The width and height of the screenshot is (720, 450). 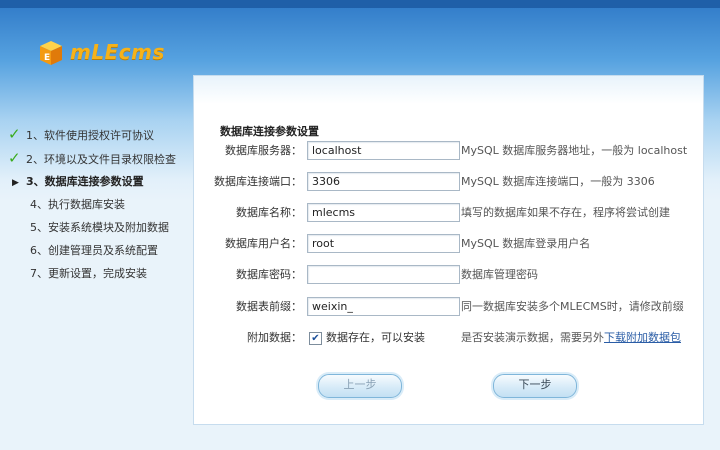 I want to click on db-server-hint: MySQL 数据库服务器地址，一般为 localhost, so click(x=574, y=150).